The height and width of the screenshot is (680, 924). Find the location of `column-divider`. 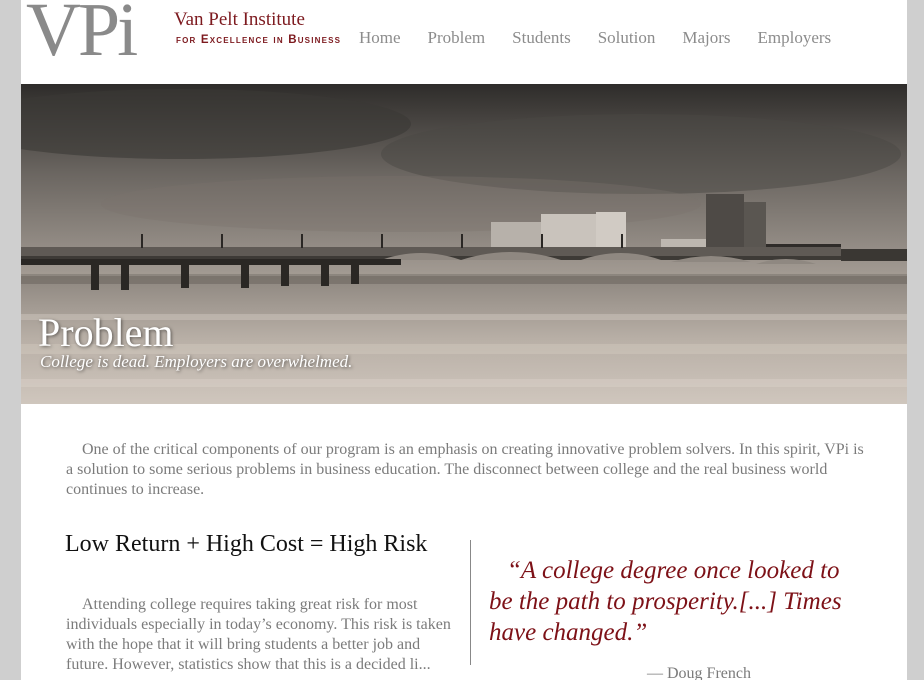

column-divider is located at coordinates (470, 602).